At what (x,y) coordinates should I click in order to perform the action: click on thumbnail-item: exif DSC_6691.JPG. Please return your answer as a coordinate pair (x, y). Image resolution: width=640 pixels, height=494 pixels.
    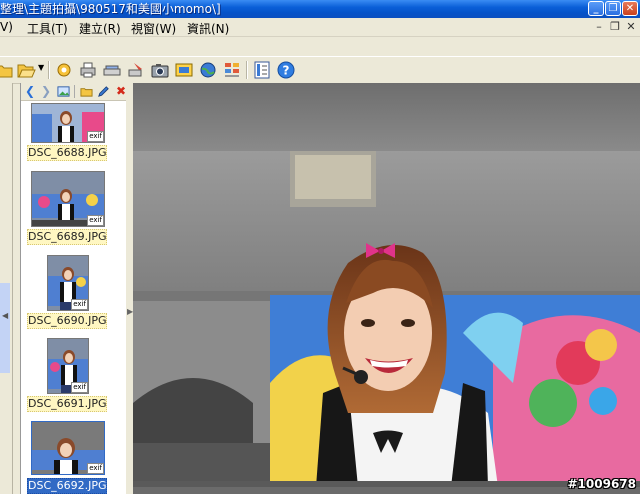
    Looking at the image, I should click on (67, 375).